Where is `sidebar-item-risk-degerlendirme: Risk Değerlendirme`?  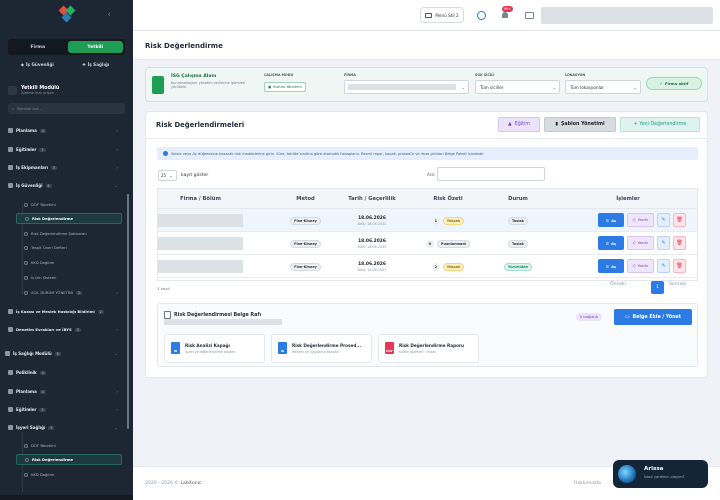 sidebar-item-risk-degerlendirme: Risk Değerlendirme is located at coordinates (69, 218).